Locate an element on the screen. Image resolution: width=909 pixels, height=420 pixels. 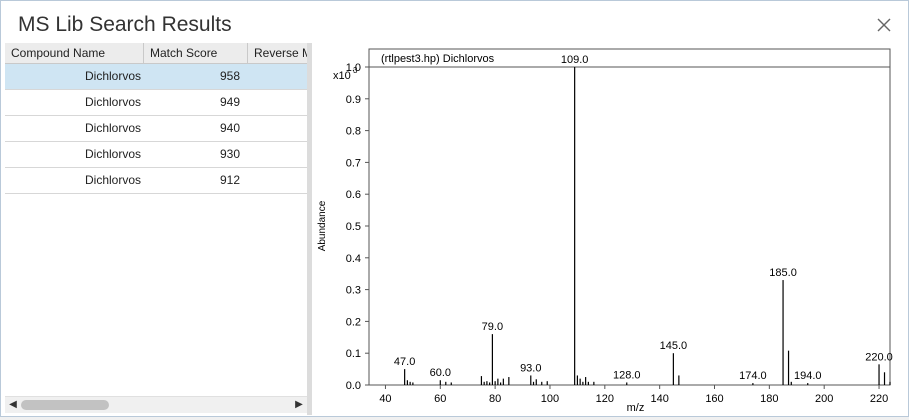
table-row: Dichlorvos 949 is located at coordinates (156, 103).